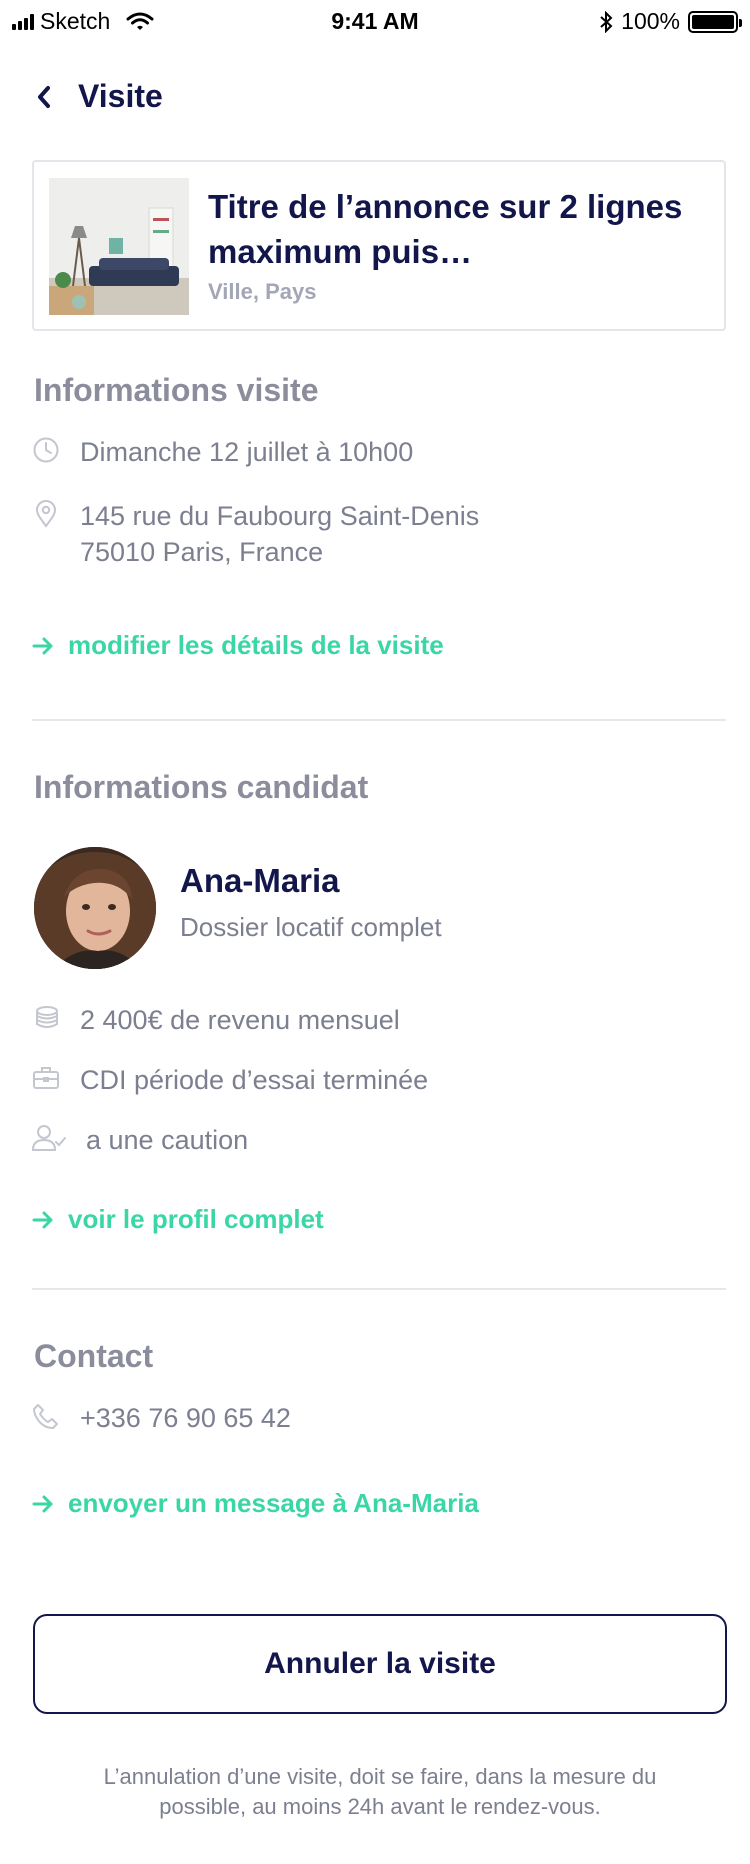  Describe the element at coordinates (240, 1020) in the screenshot. I see `income-text: 2 400€ de revenu mensuel` at that location.